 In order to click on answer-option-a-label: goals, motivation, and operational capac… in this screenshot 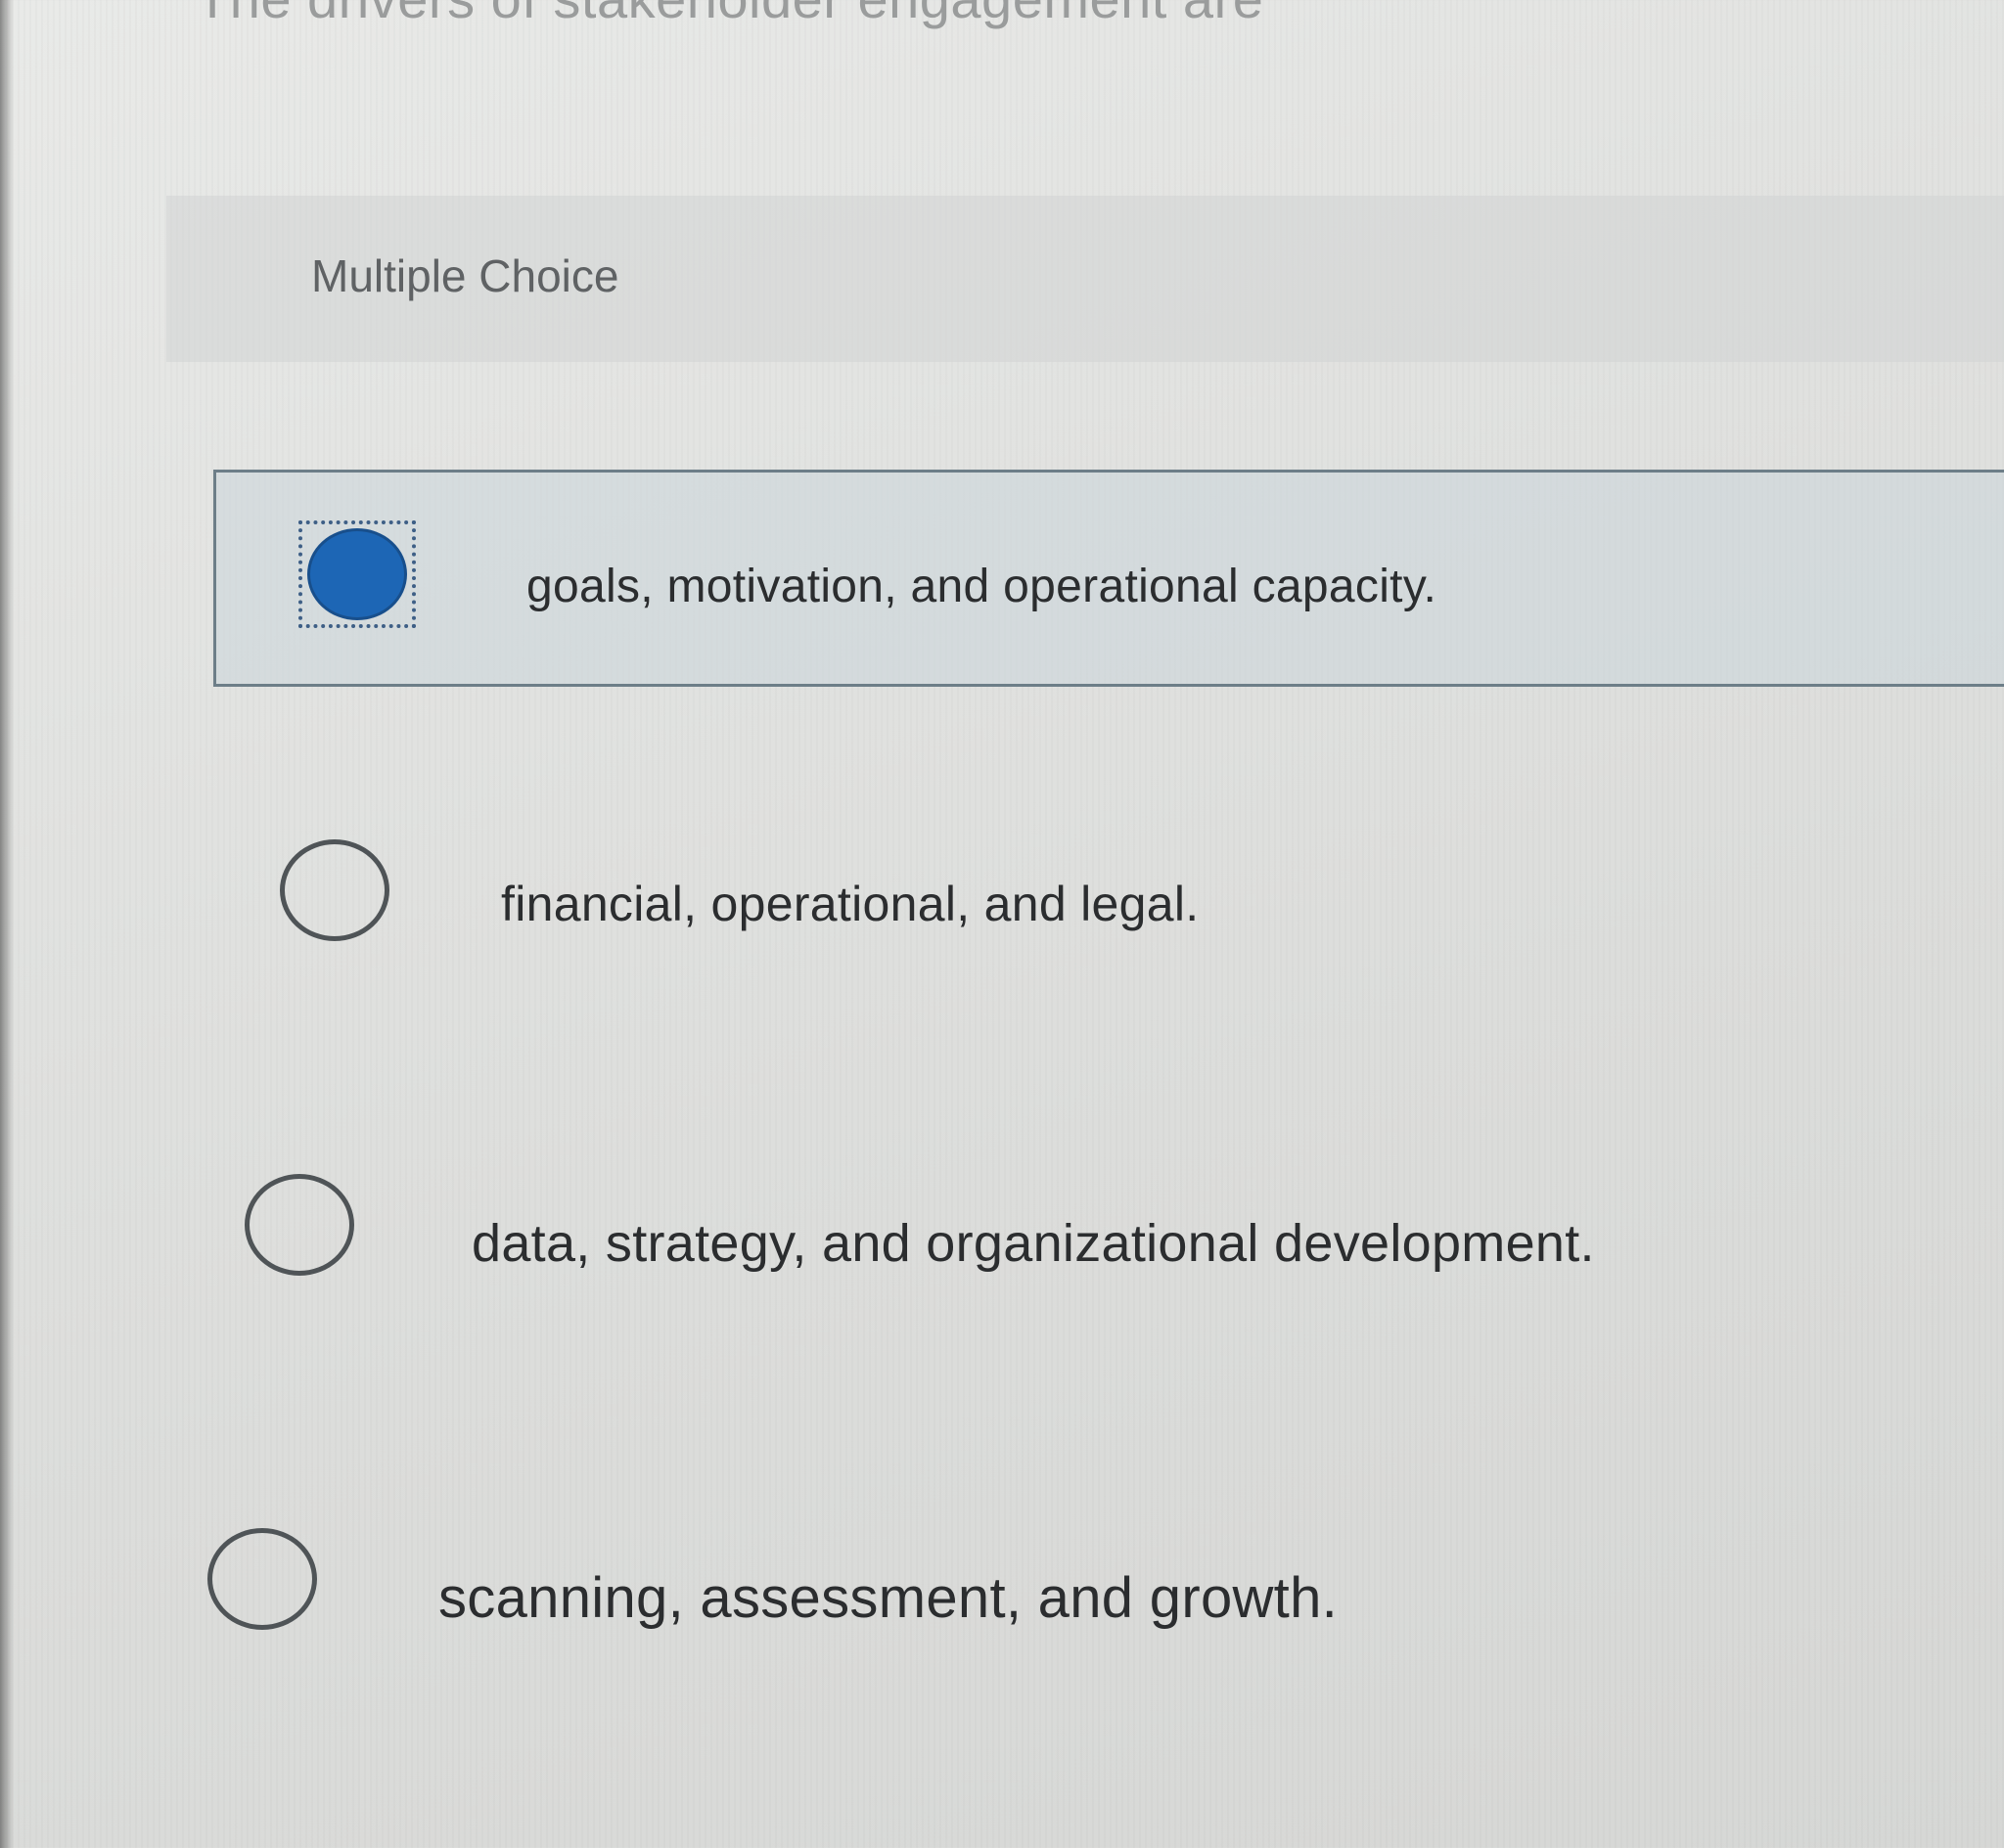, I will do `click(981, 586)`.